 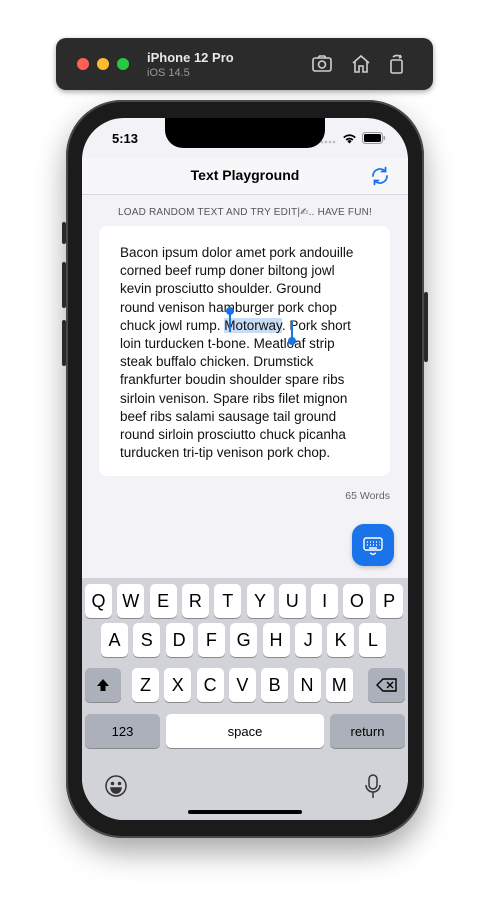 What do you see at coordinates (292, 333) in the screenshot?
I see `selection-end-handle` at bounding box center [292, 333].